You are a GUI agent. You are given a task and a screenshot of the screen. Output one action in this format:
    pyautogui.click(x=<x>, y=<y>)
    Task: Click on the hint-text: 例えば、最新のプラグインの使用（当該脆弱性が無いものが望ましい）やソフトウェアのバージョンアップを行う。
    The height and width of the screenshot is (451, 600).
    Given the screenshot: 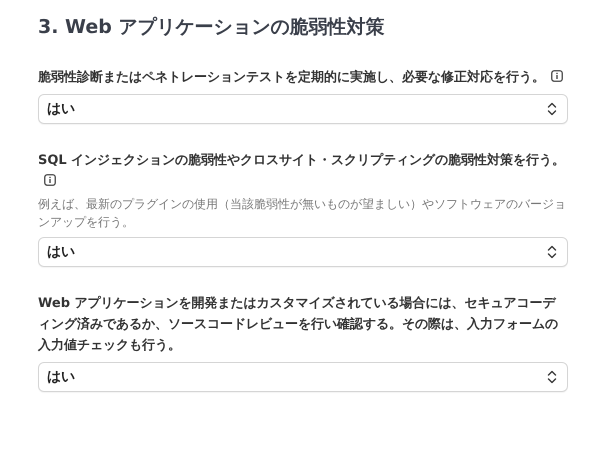 What is the action you would take?
    pyautogui.click(x=302, y=213)
    